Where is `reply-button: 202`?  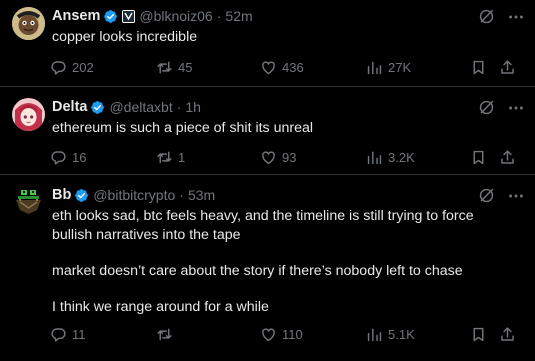 reply-button: 202 is located at coordinates (72, 67).